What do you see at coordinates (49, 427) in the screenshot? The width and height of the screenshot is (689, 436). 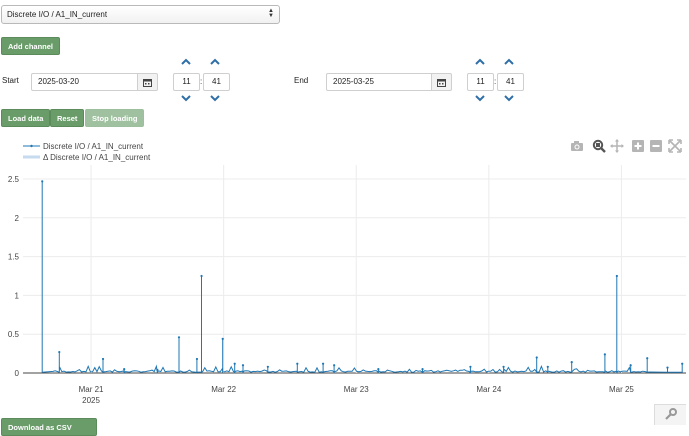 I see `download-csv-button: Download as CSV` at bounding box center [49, 427].